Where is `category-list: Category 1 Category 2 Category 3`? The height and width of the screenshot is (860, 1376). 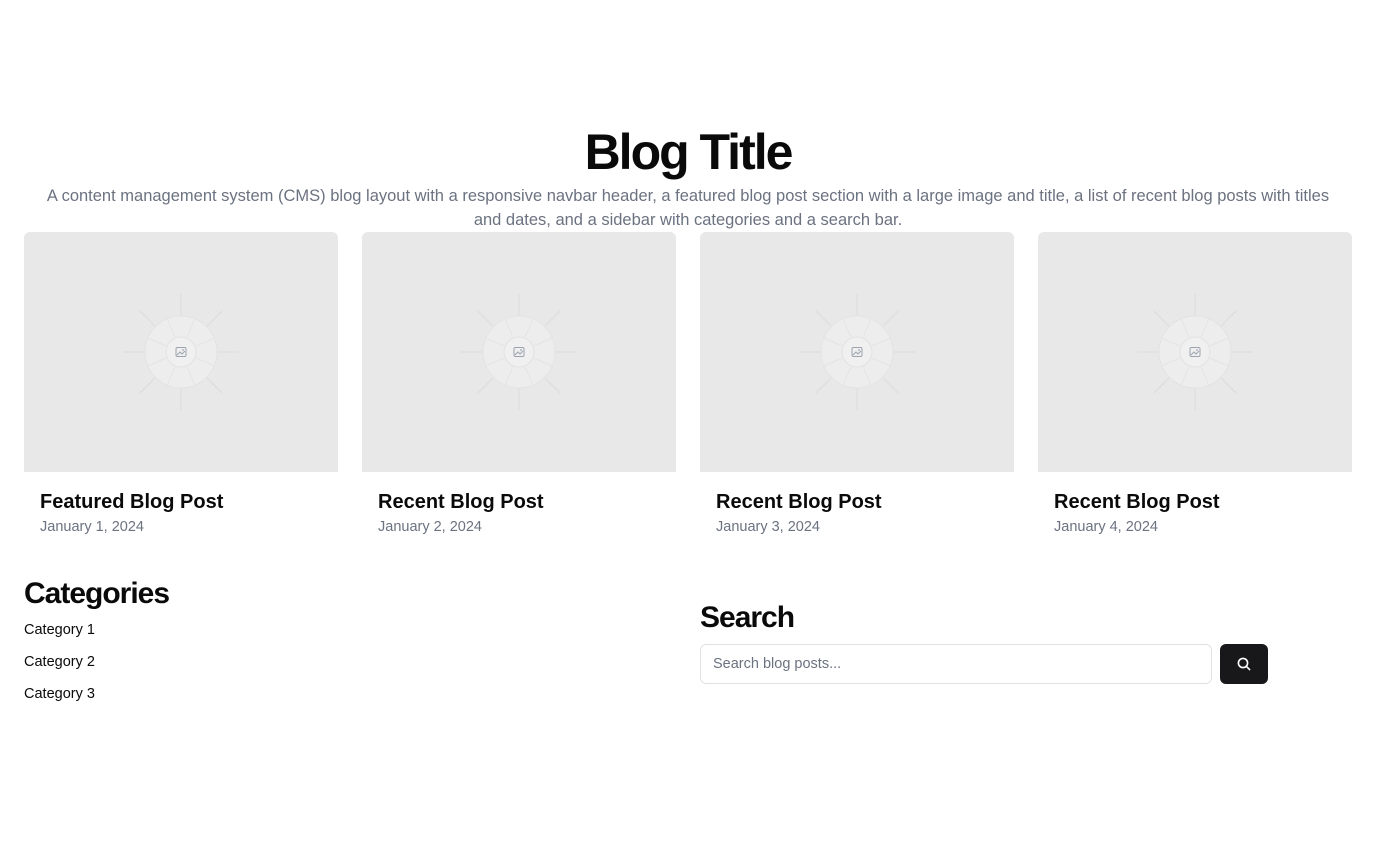 category-list: Category 1 Category 2 Category 3 is located at coordinates (344, 668).